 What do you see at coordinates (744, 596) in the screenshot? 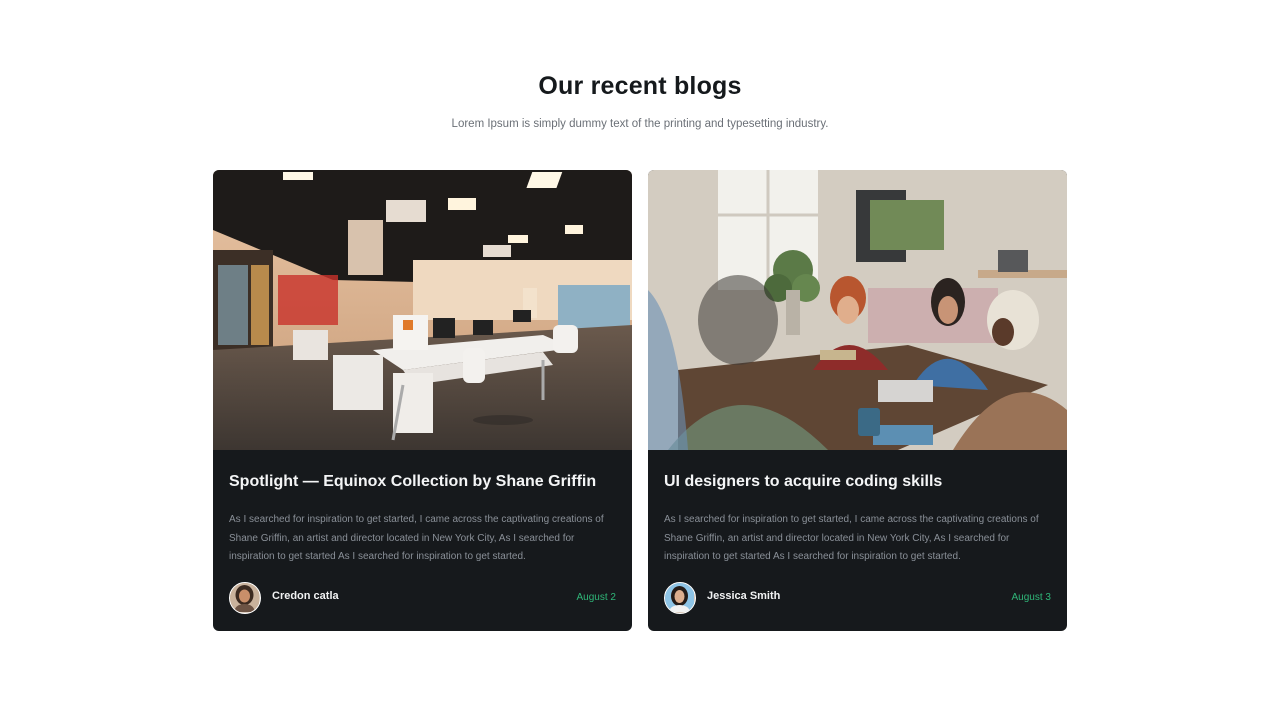
I see `author-name: Jessica Smith` at bounding box center [744, 596].